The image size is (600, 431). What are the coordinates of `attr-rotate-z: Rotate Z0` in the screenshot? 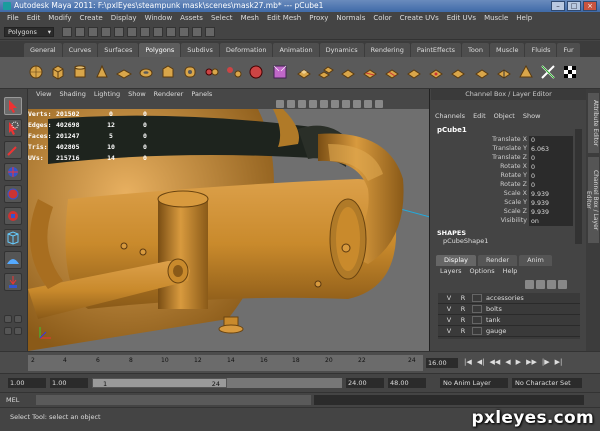 It's located at (522, 185).